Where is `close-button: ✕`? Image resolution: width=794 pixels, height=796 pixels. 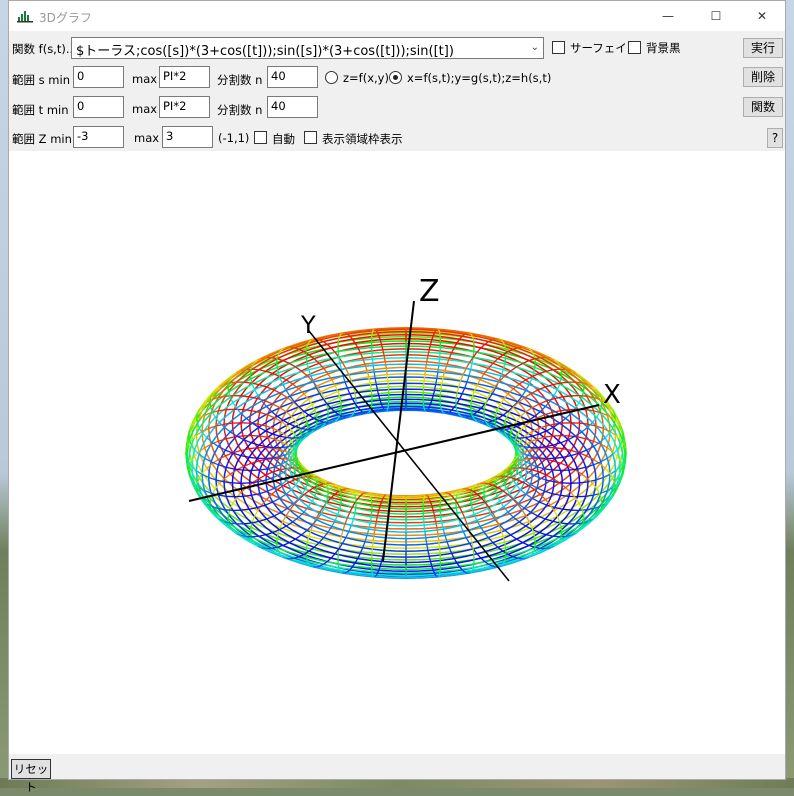
close-button: ✕ is located at coordinates (762, 16).